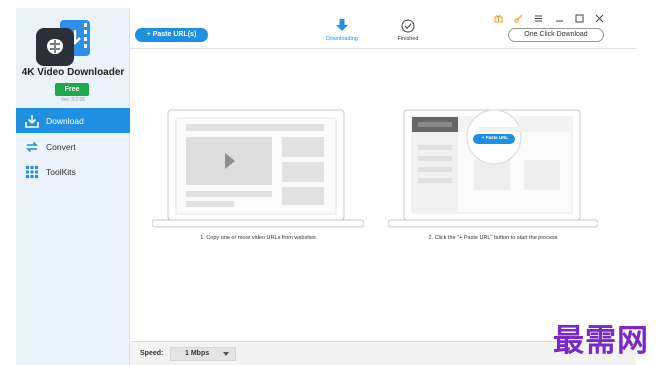 This screenshot has height=365, width=664. I want to click on grid-icon, so click(32, 172).